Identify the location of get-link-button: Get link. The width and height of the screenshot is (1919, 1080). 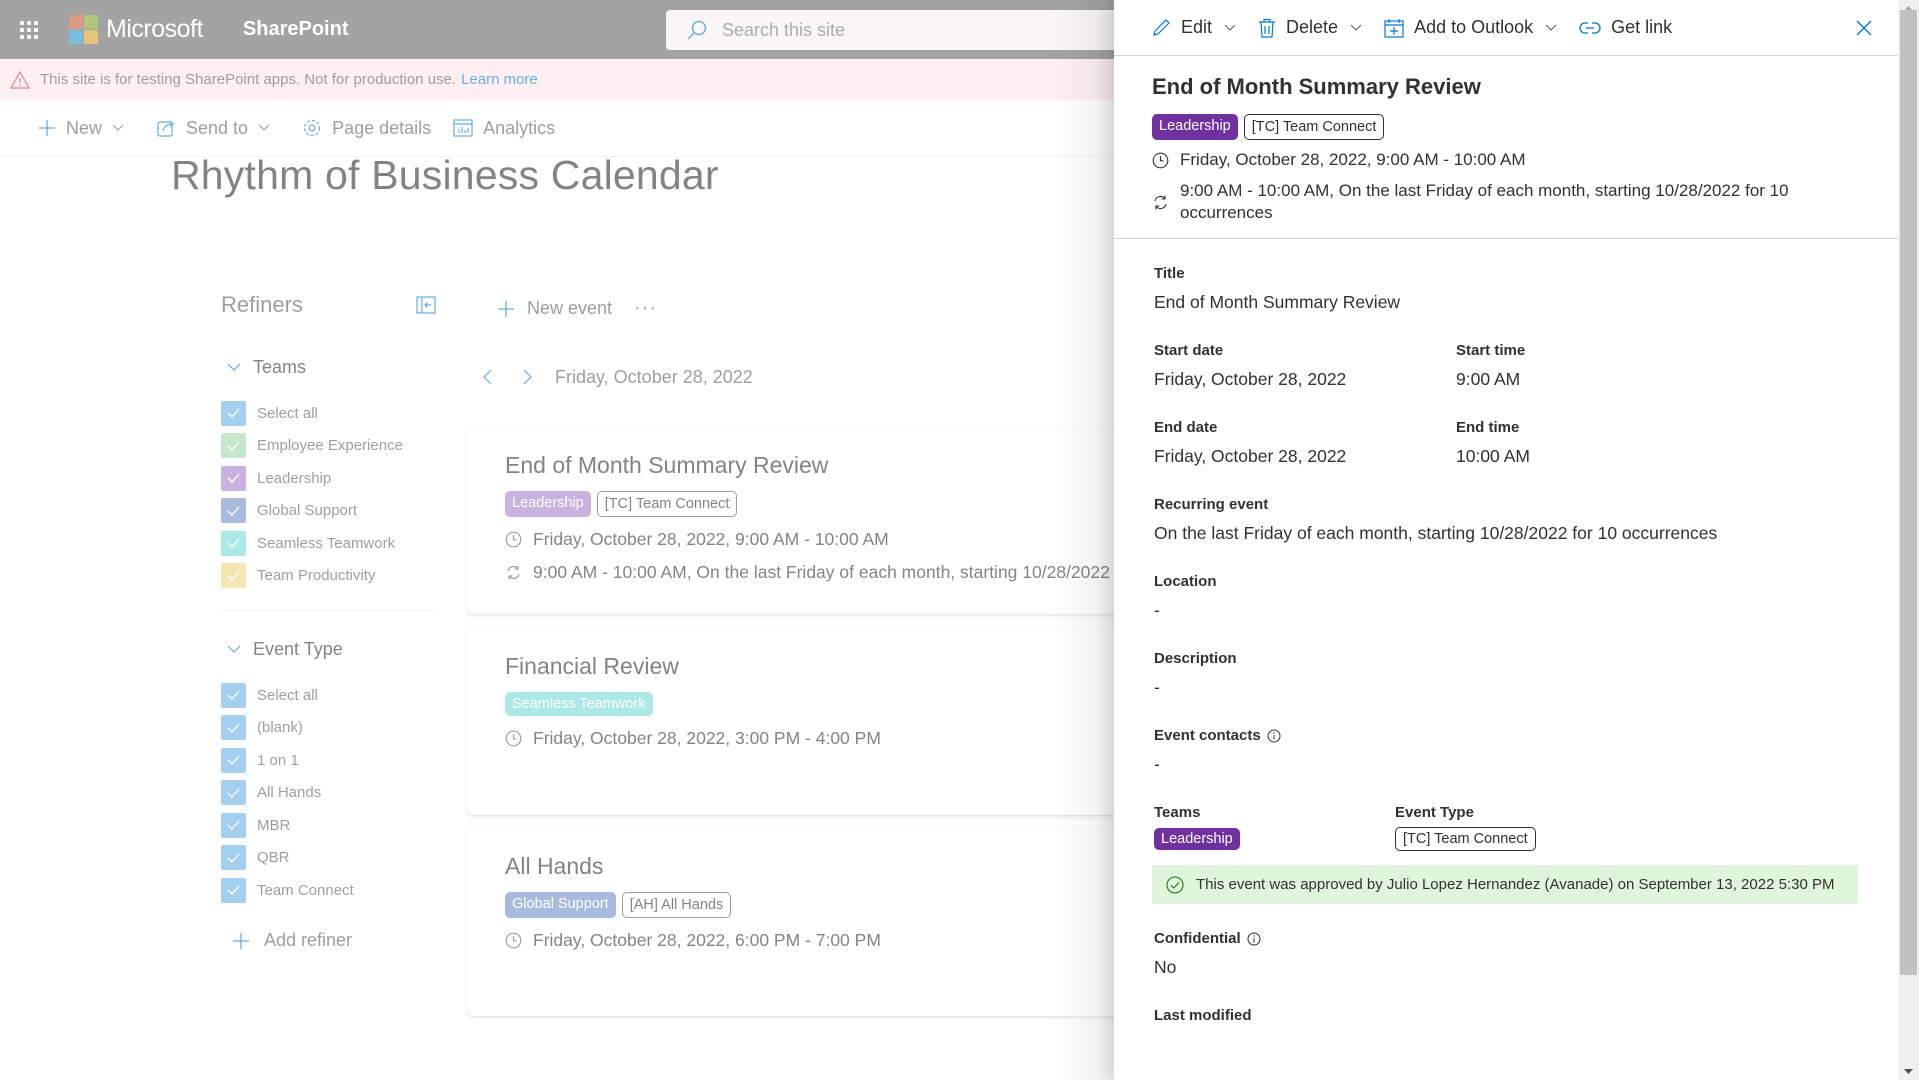
(1625, 27).